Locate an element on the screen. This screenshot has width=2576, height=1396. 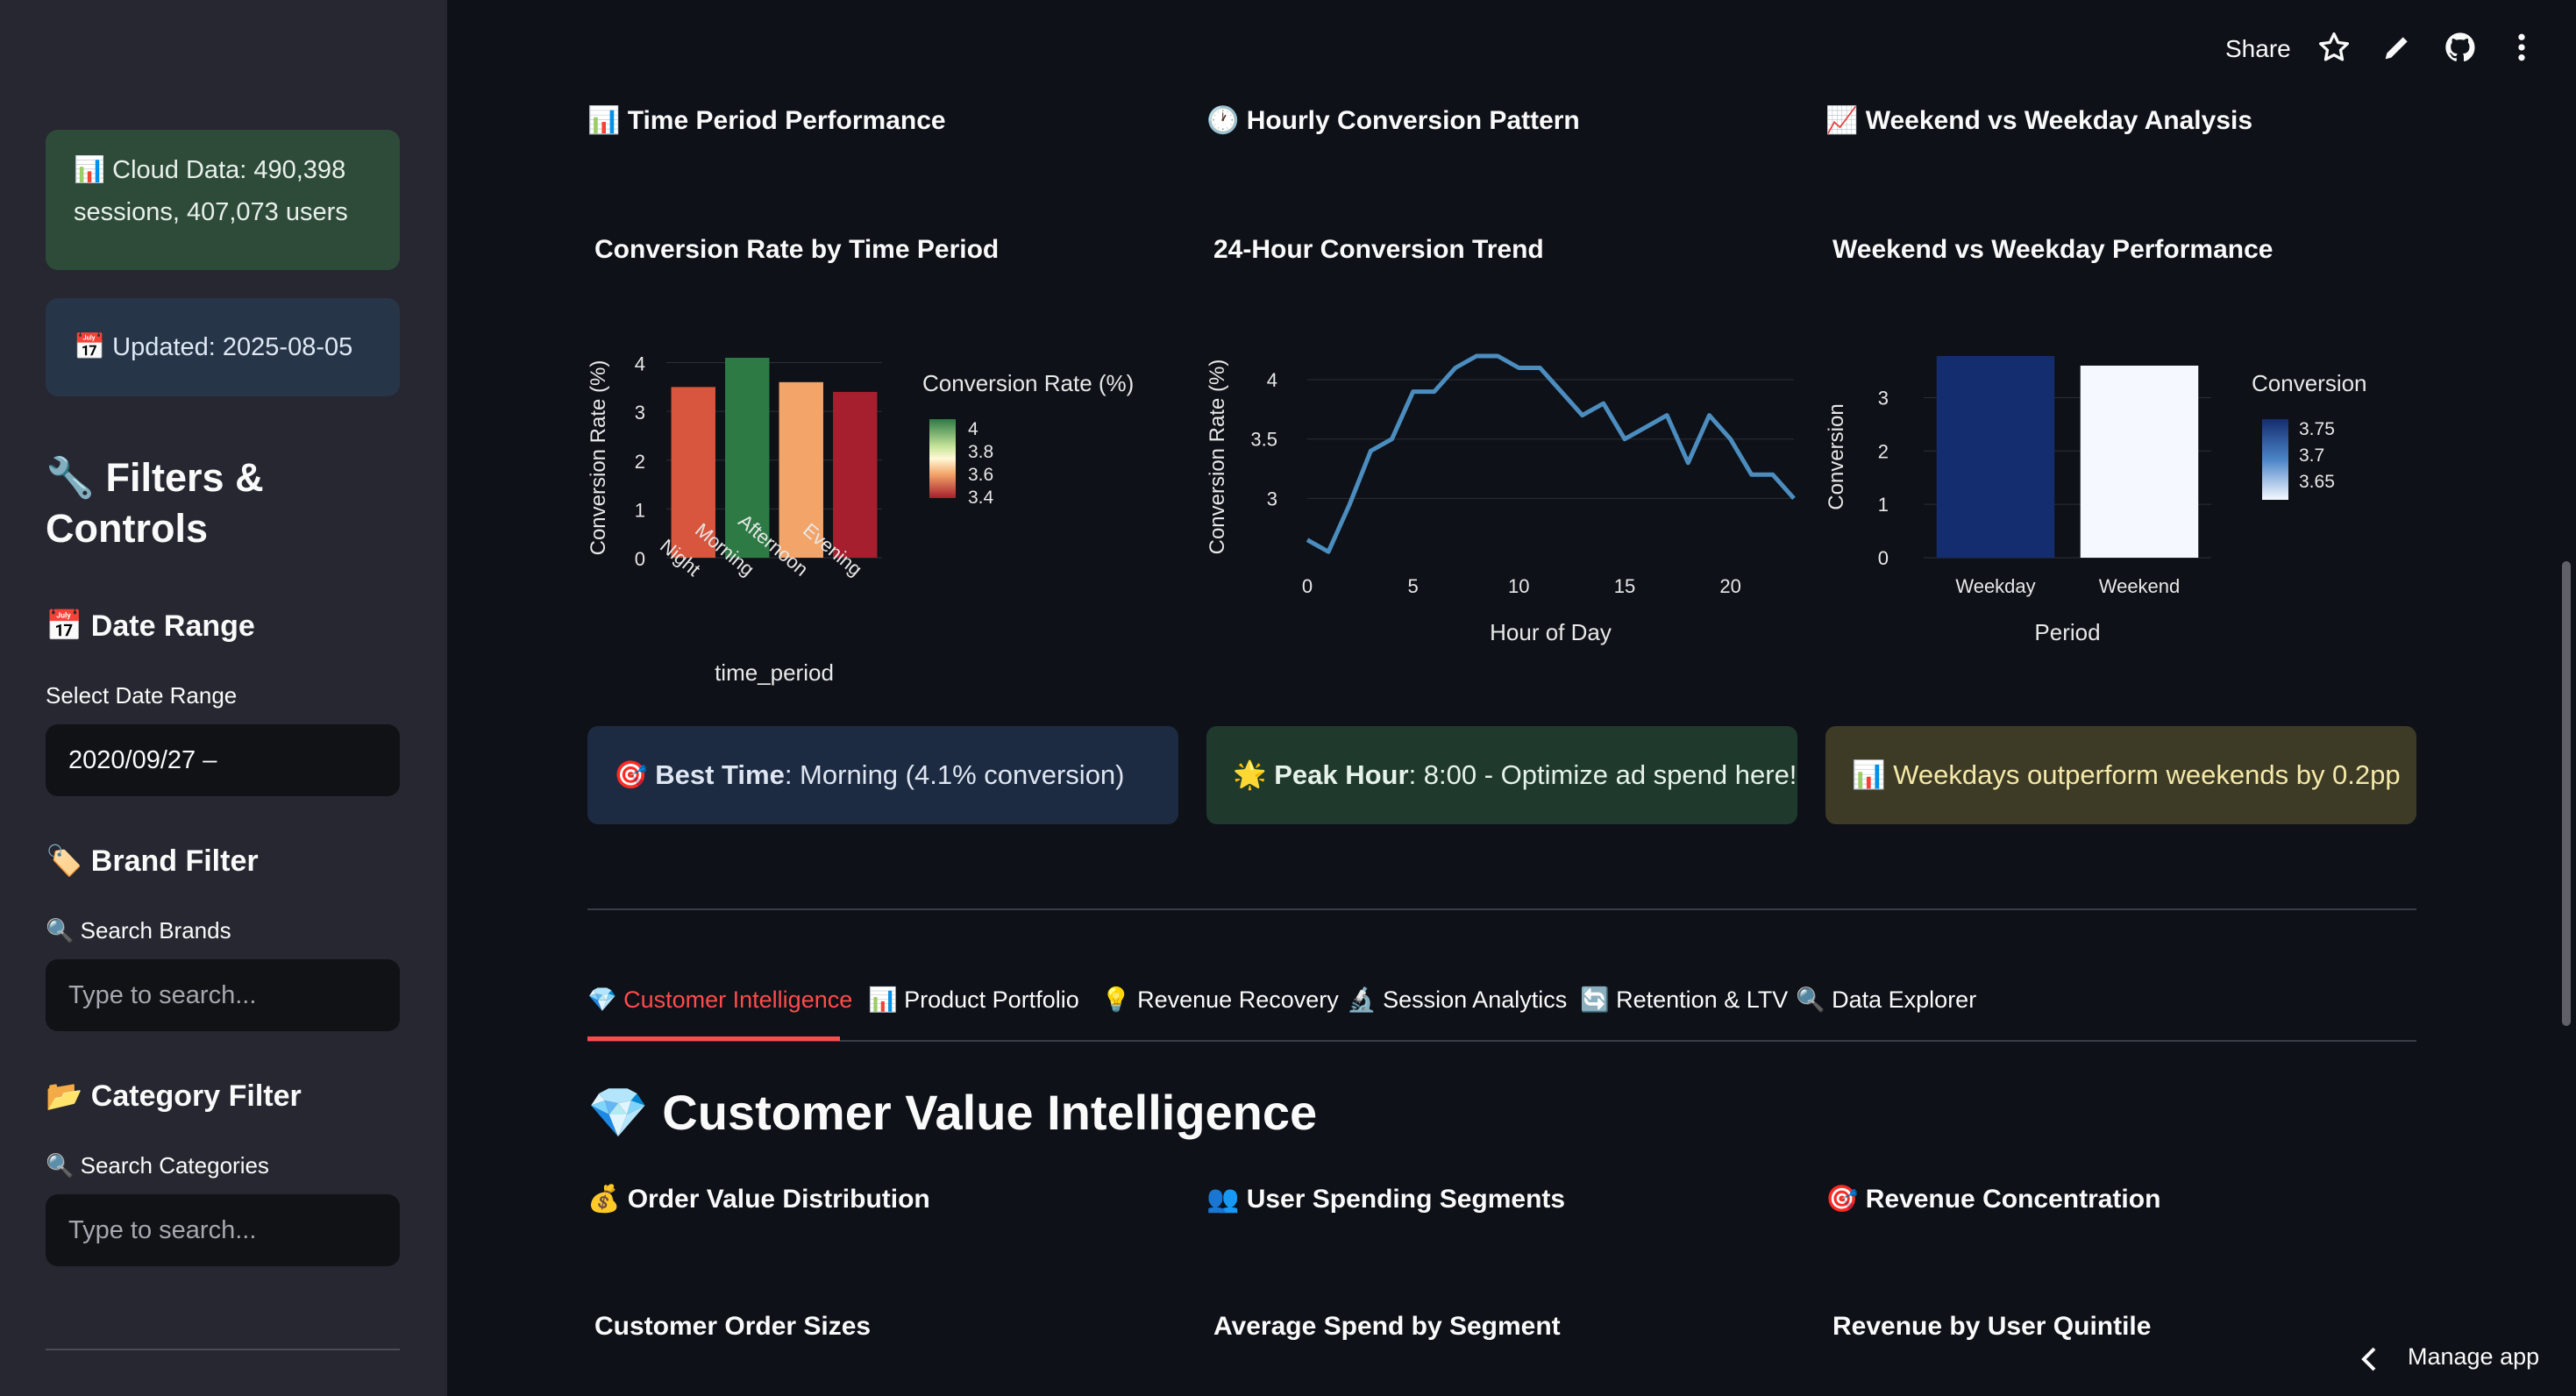
tab-revenue-recovery: 💡 Revenue Recovery is located at coordinates (1220, 1000).